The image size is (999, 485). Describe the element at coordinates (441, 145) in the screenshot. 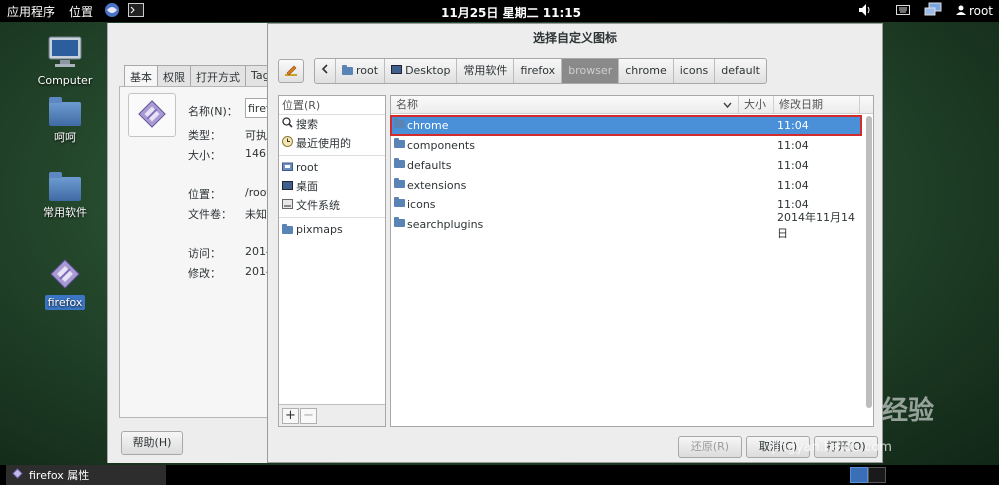

I see `file-name: components` at that location.